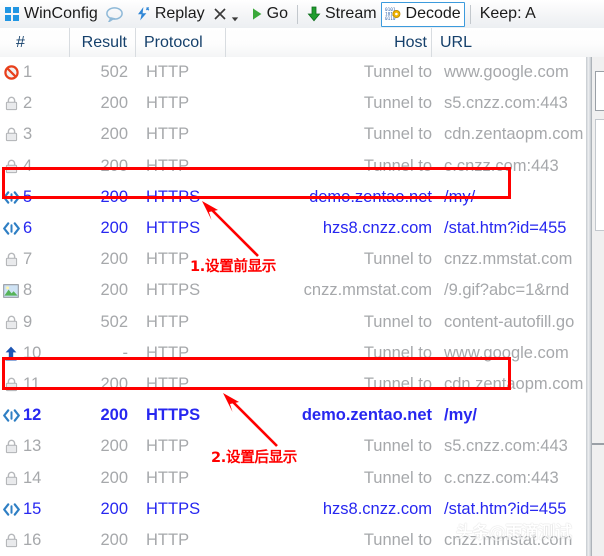 Image resolution: width=604 pixels, height=556 pixels. What do you see at coordinates (505, 228) in the screenshot?
I see `session-url: /stat.htm?id=455` at bounding box center [505, 228].